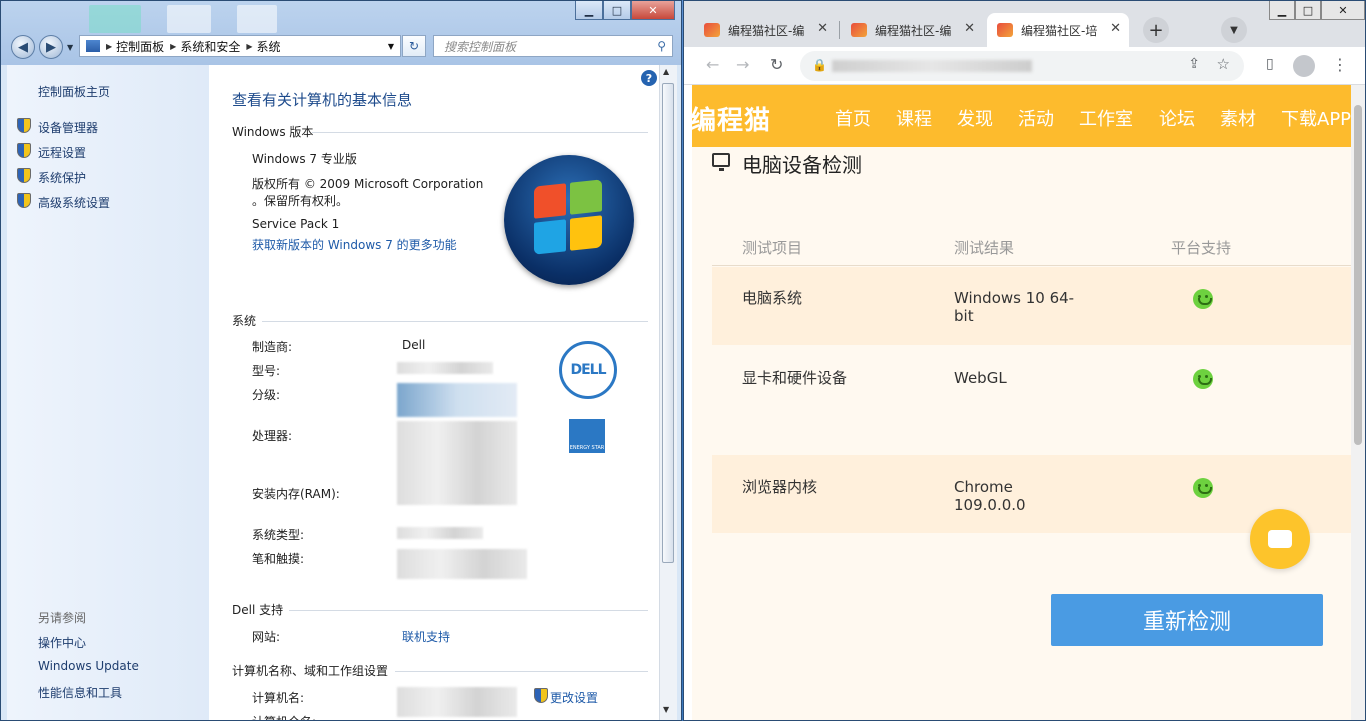  Describe the element at coordinates (62, 177) in the screenshot. I see `system-protection-link: 系统保护` at that location.